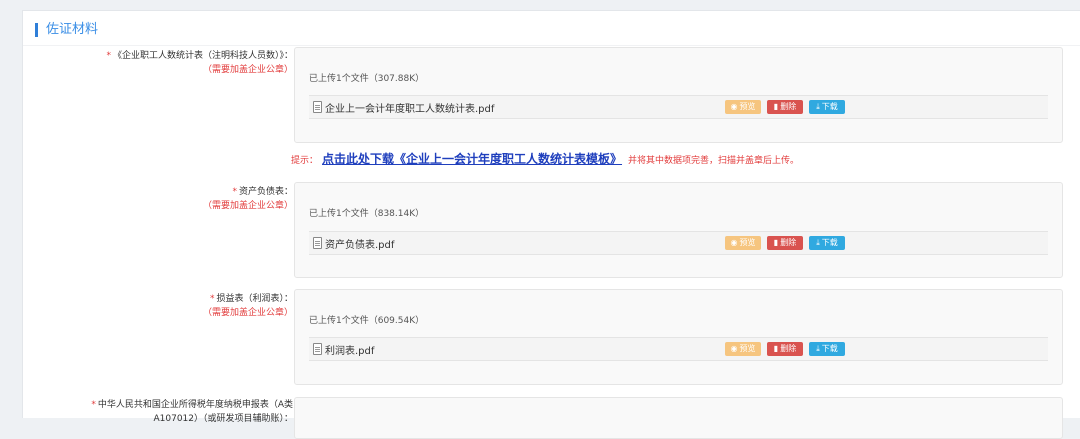  I want to click on section-title: 佐证材料, so click(66, 30).